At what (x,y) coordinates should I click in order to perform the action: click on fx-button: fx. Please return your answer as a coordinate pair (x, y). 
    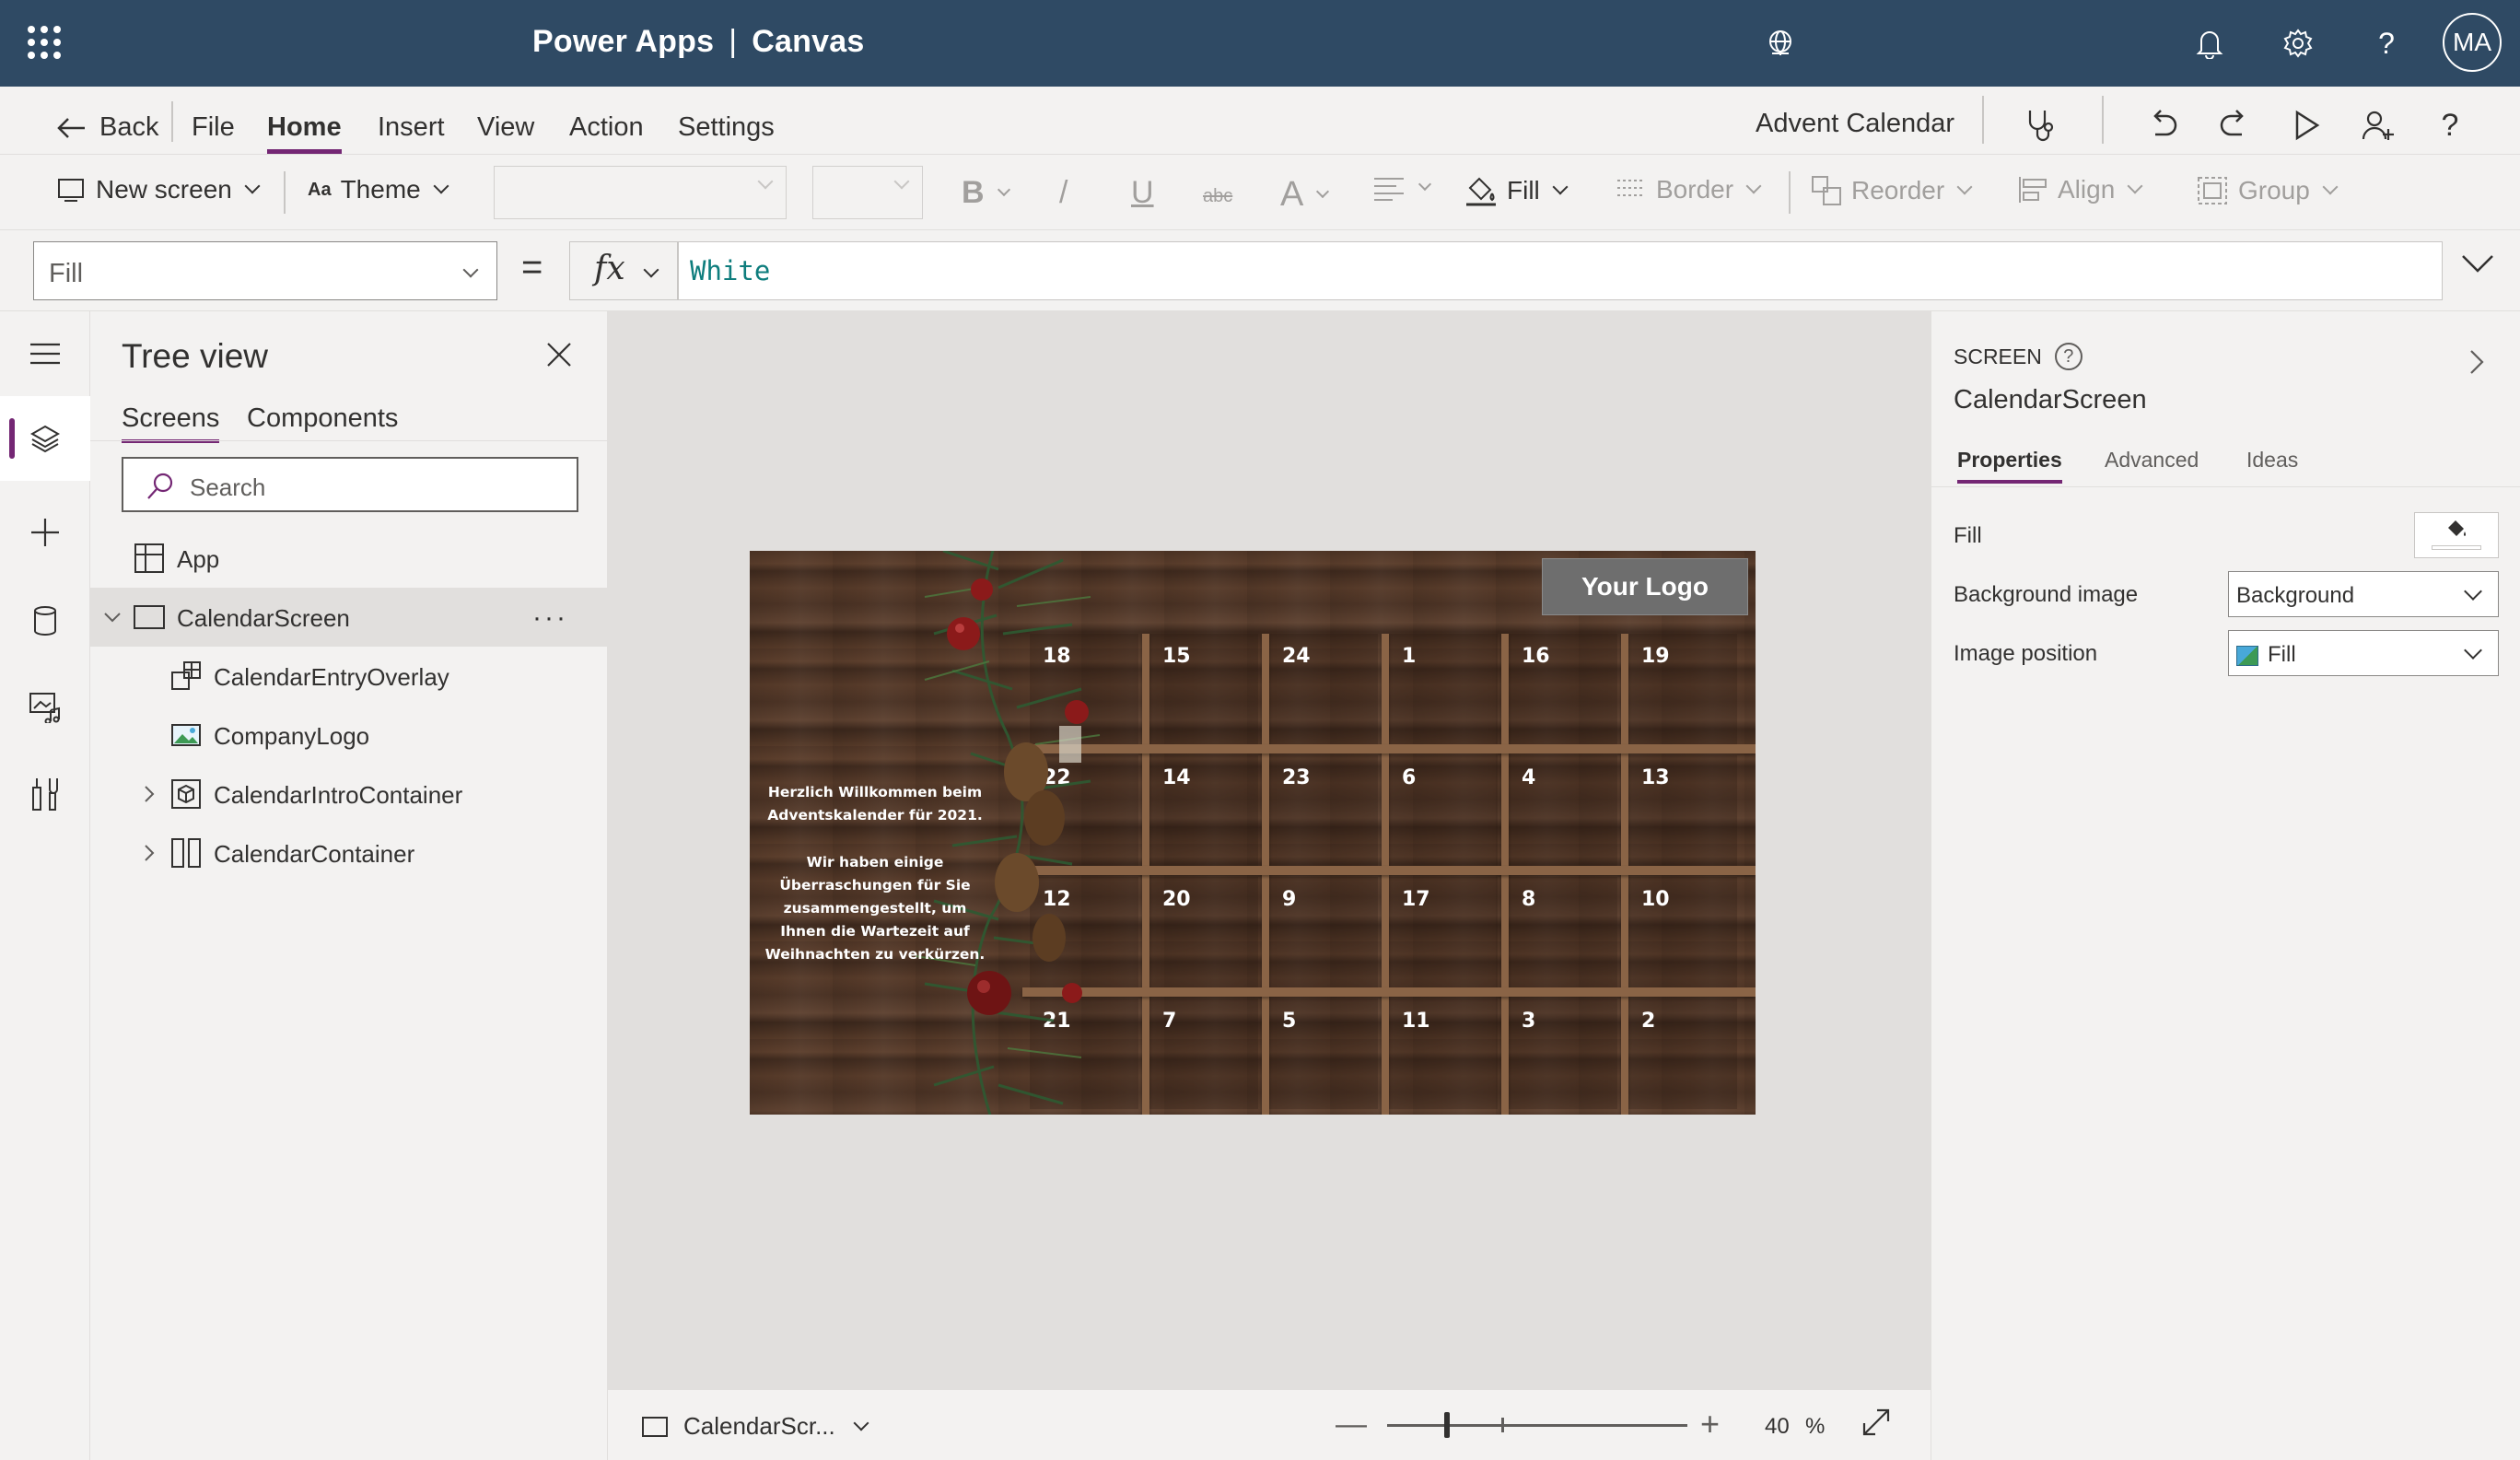
    Looking at the image, I should click on (623, 270).